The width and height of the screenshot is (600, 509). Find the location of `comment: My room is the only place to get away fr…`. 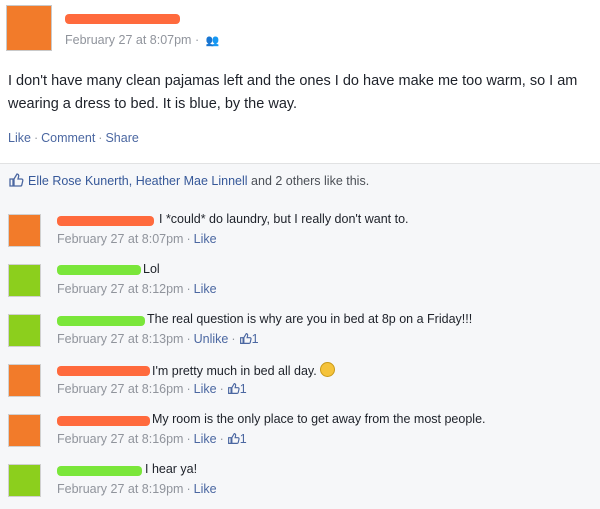

comment: My room is the only place to get away fr… is located at coordinates (300, 431).